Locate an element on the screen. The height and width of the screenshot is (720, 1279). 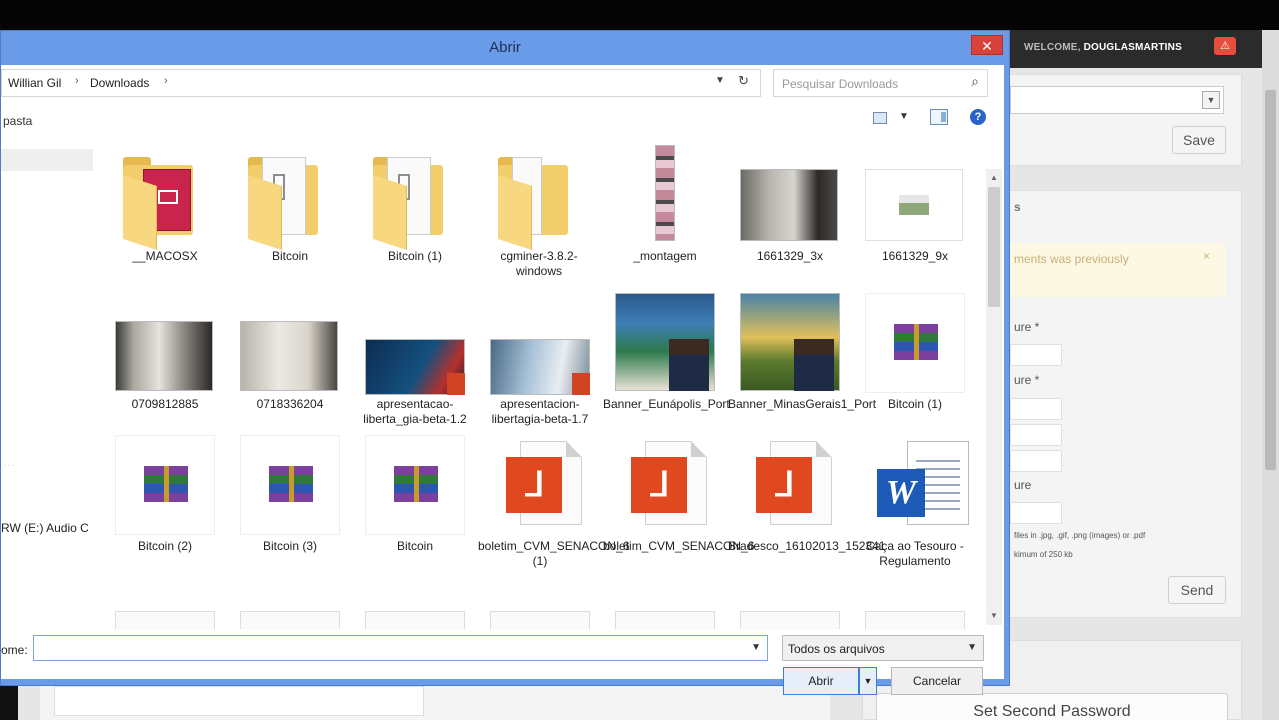
file-grid-scrollbar: ▲ ▼ is located at coordinates (994, 397).